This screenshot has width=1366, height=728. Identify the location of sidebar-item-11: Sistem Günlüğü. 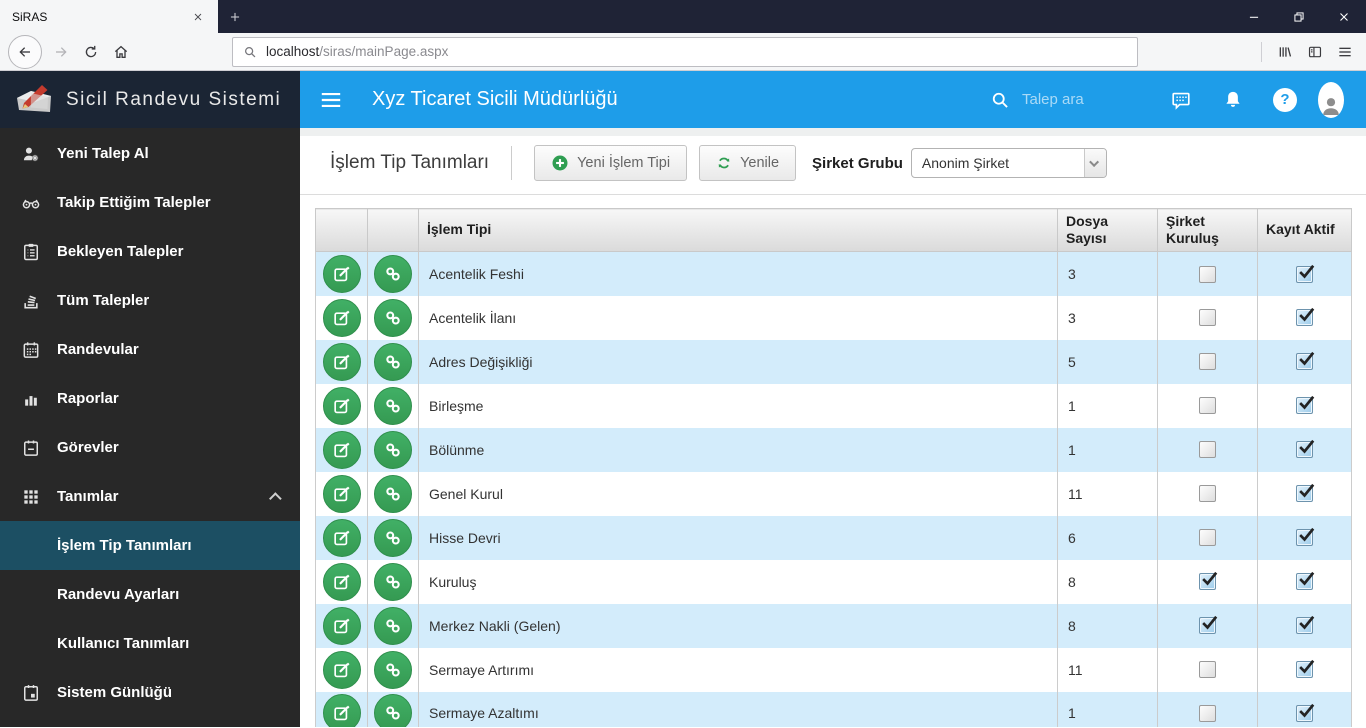
(150, 692).